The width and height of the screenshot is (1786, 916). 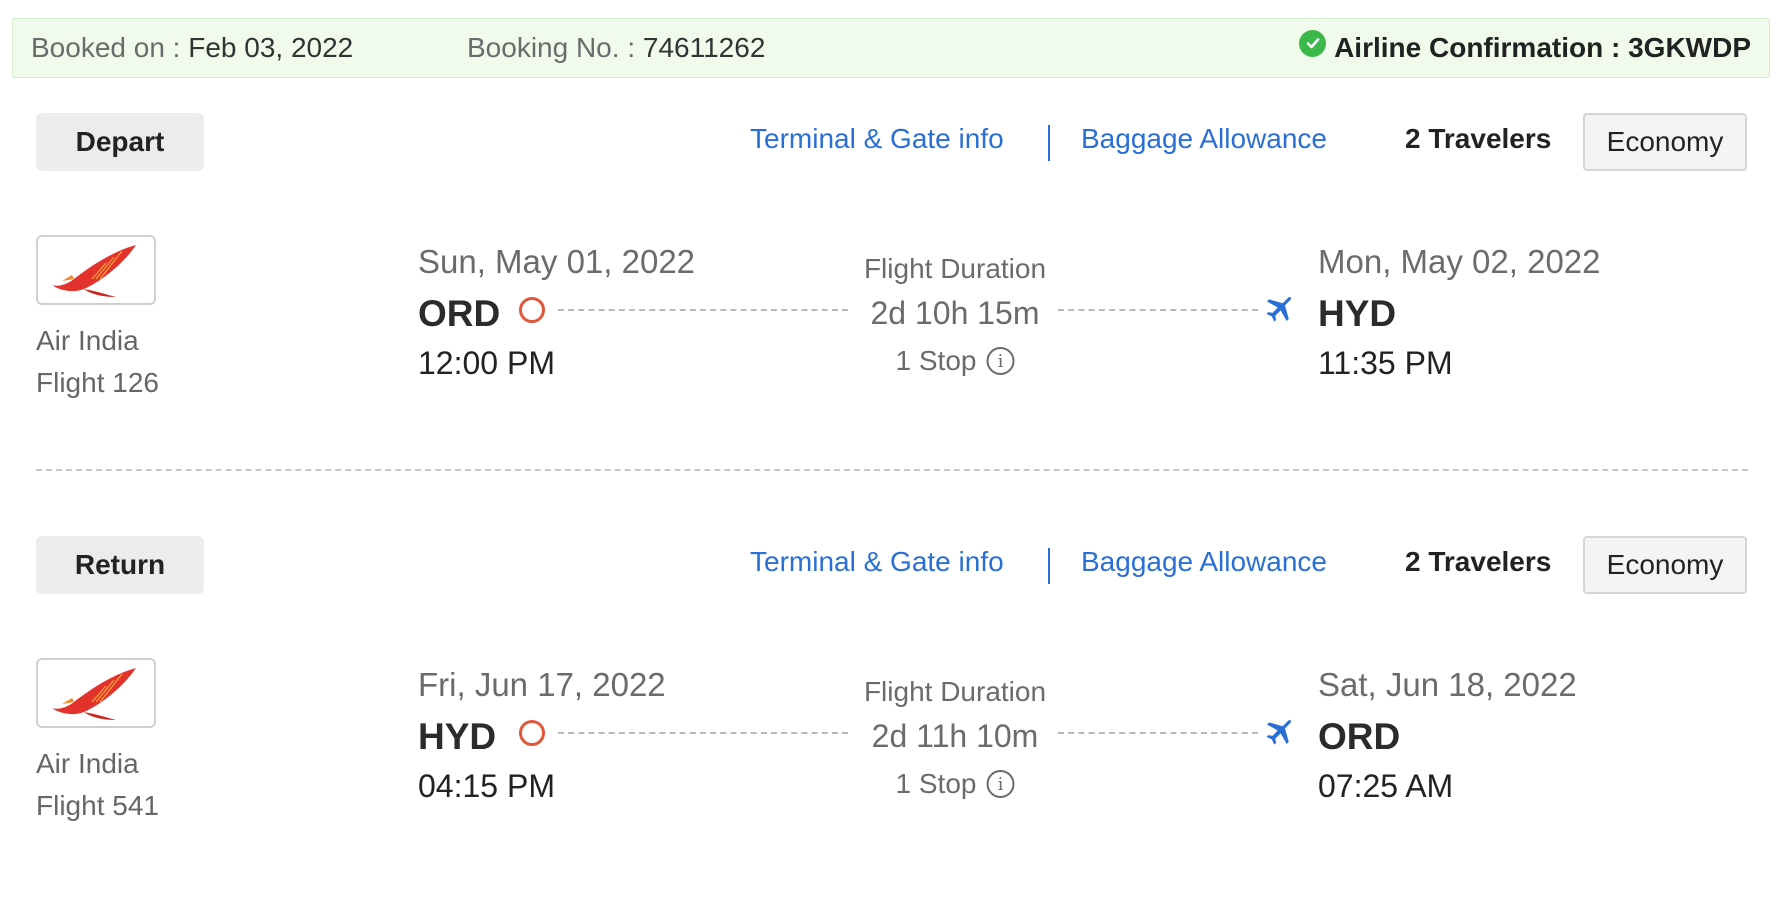 I want to click on departure-airport-code: HYD, so click(x=457, y=736).